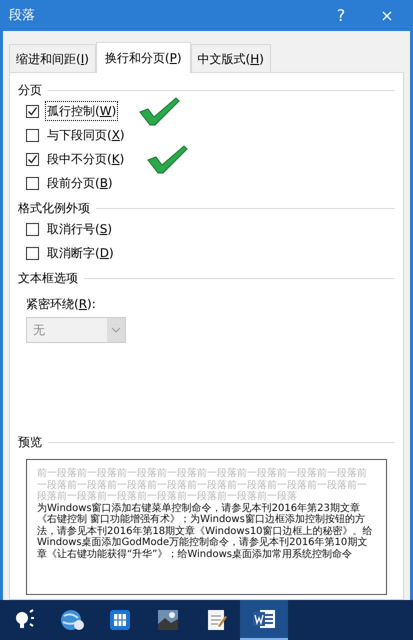 The height and width of the screenshot is (640, 413). I want to click on field-label: 紧密环绕(R):, so click(61, 304).